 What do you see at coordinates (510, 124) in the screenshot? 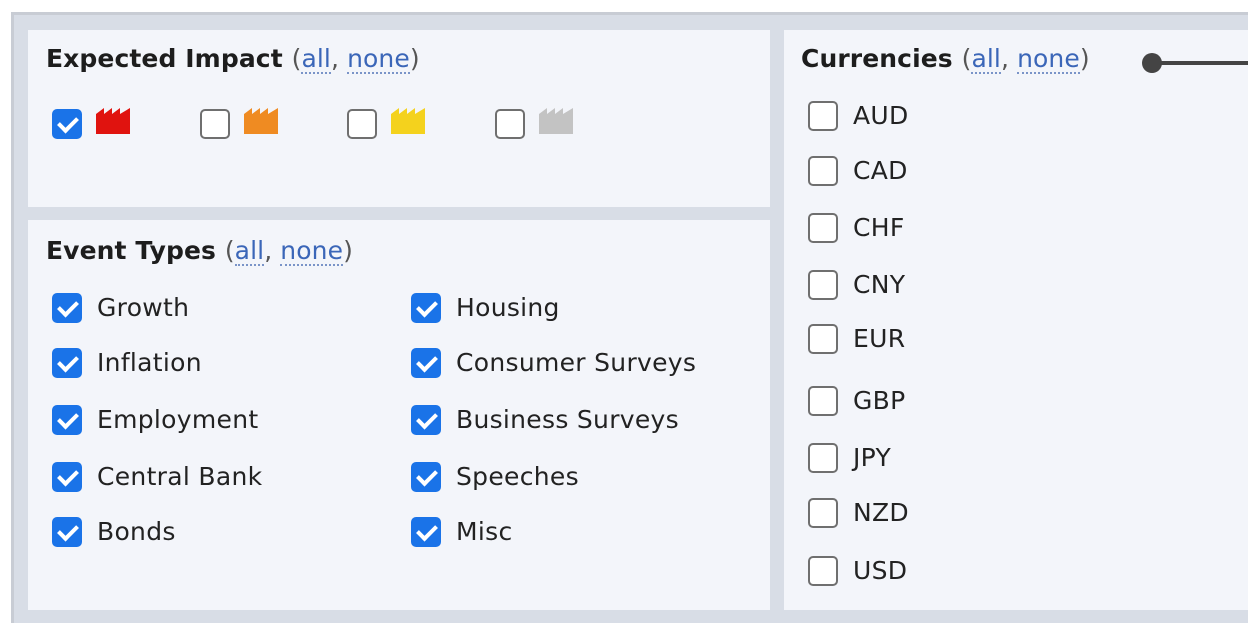
I see `impact-checkbox-holiday` at bounding box center [510, 124].